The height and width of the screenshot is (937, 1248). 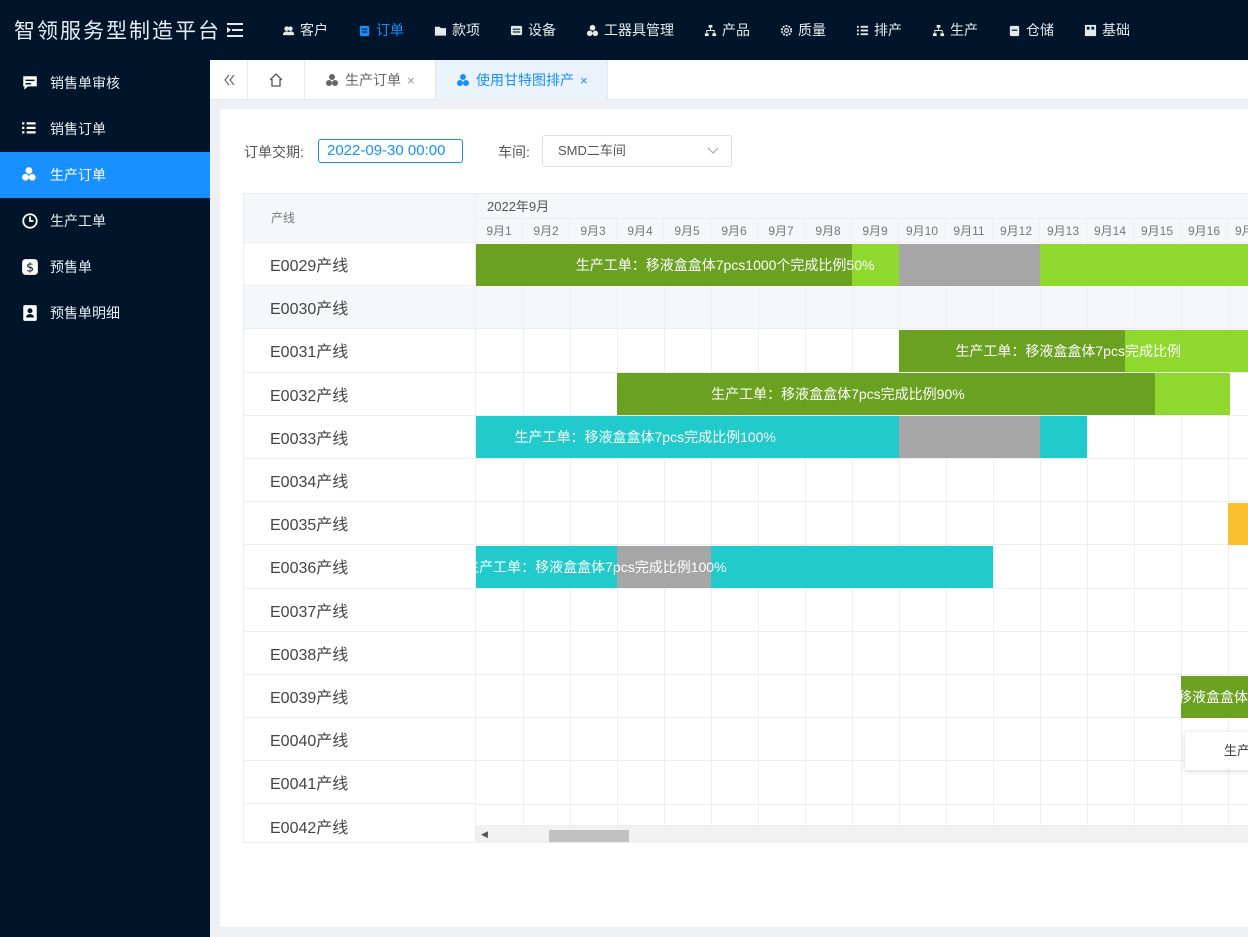 I want to click on line-row: E0038产线, so click(x=359, y=653).